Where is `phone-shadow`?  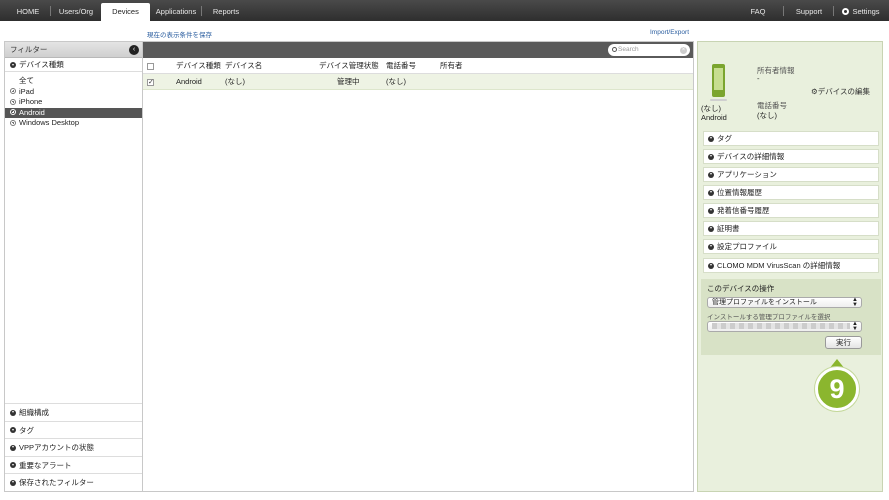 phone-shadow is located at coordinates (718, 100).